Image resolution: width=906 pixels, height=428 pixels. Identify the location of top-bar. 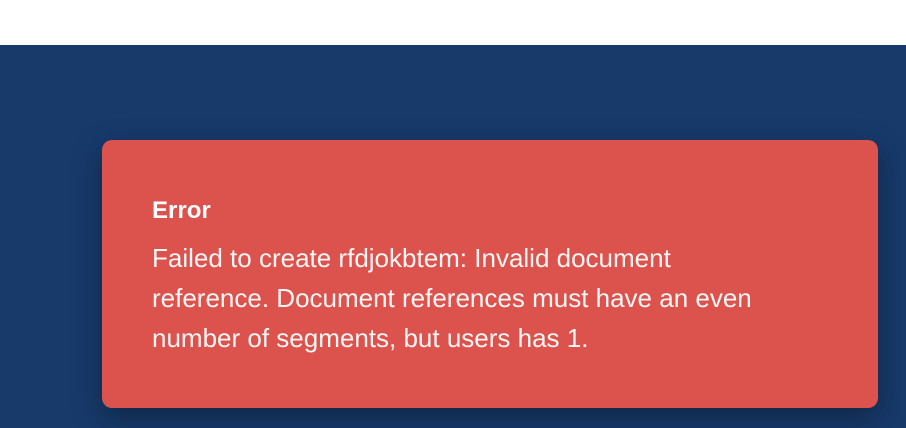
(453, 22).